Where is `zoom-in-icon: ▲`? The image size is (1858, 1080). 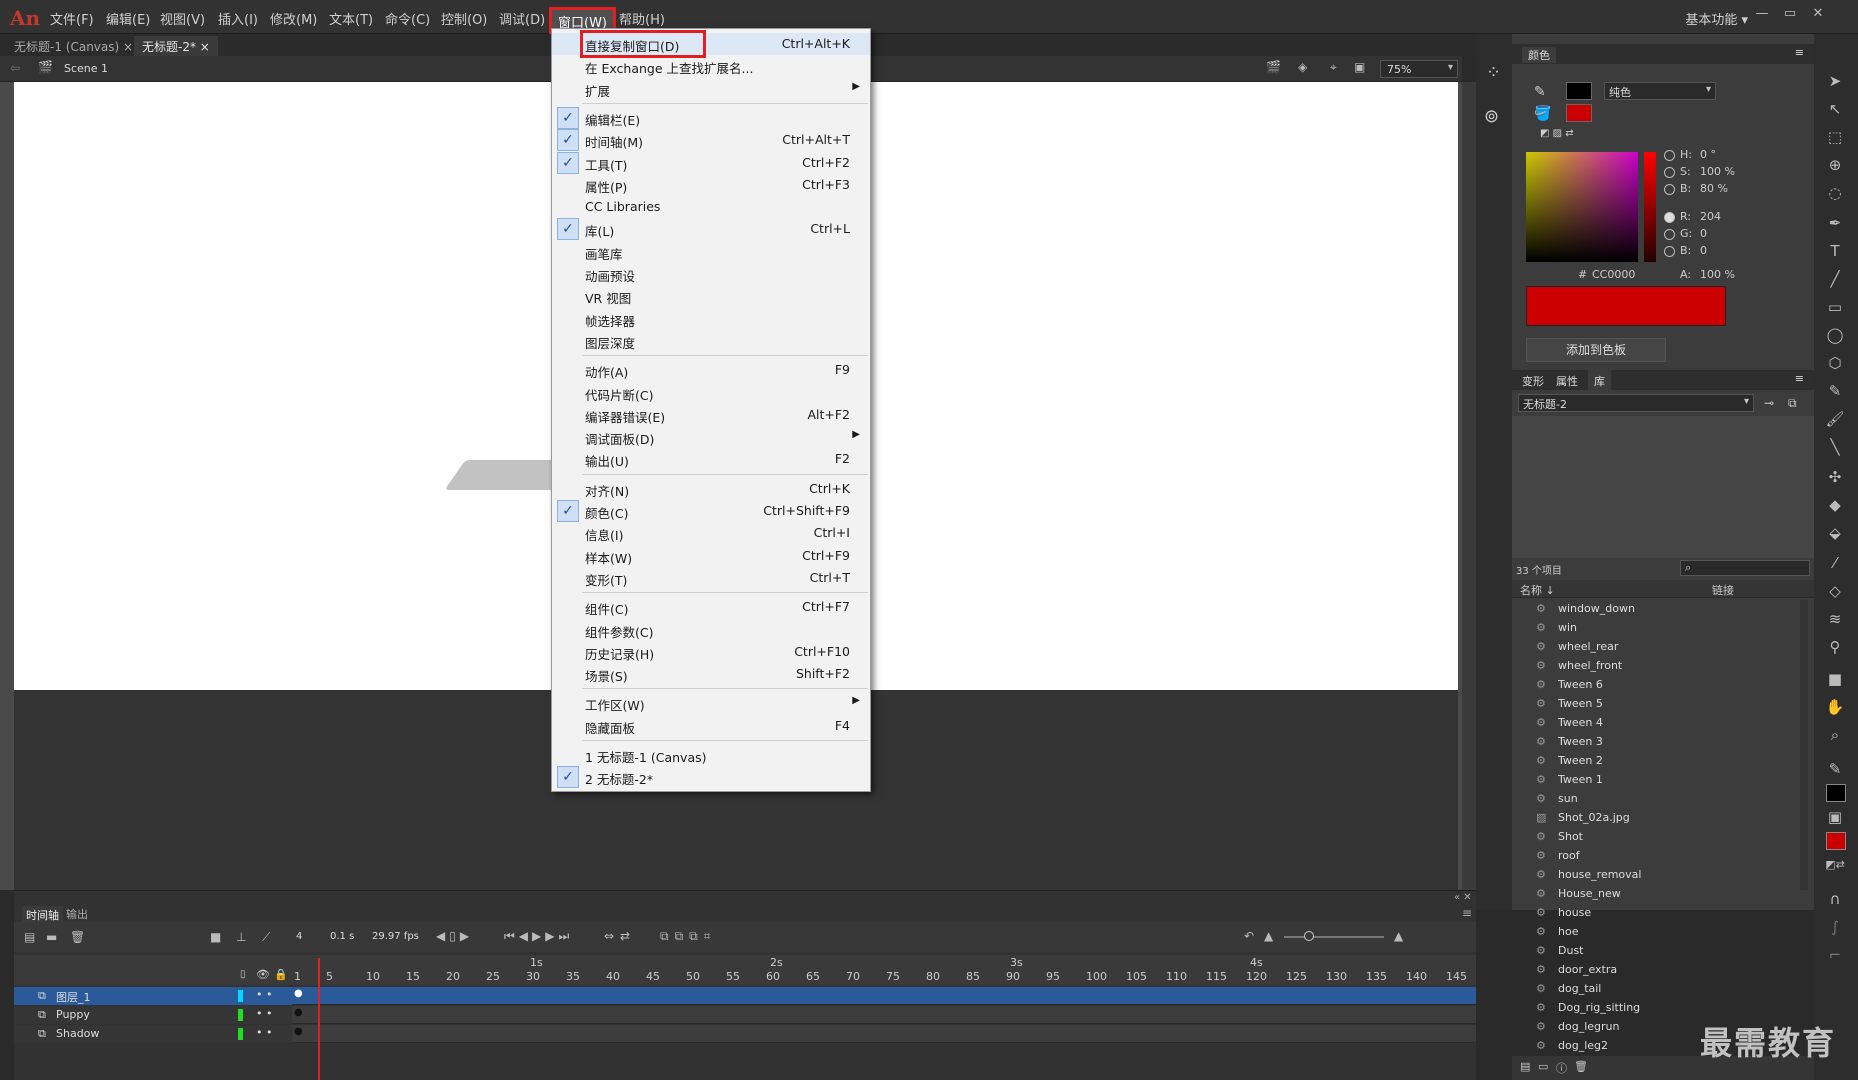 zoom-in-icon: ▲ is located at coordinates (1398, 936).